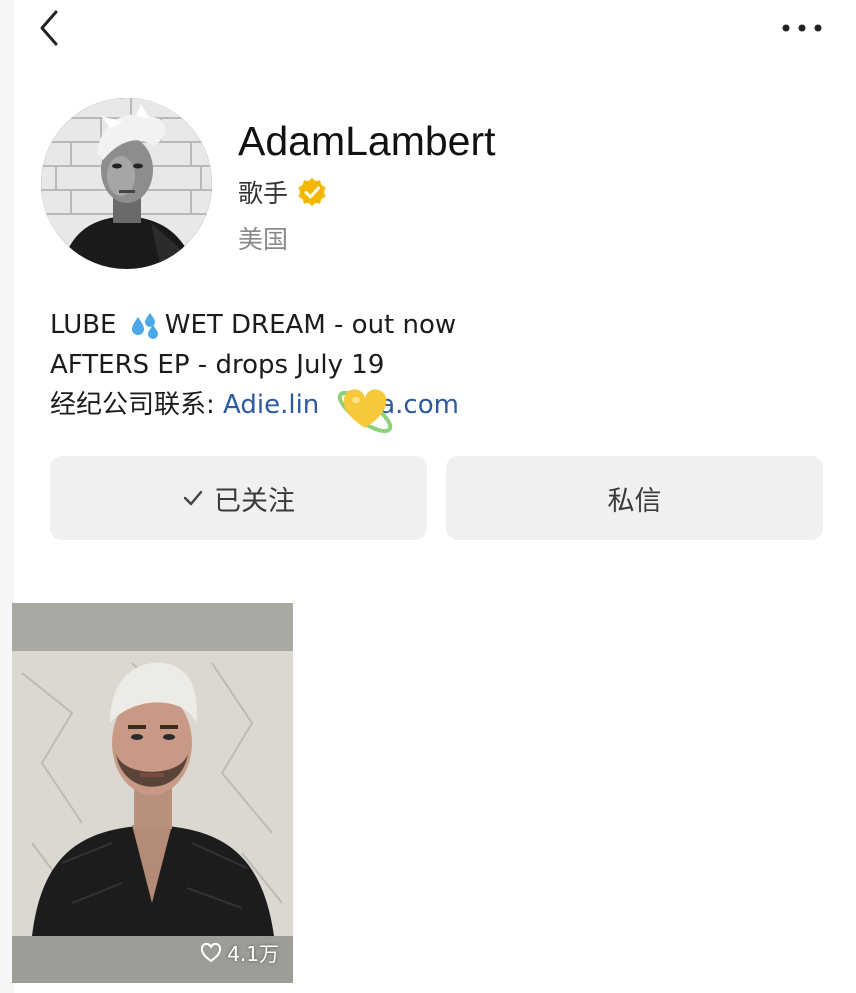 Image resolution: width=856 pixels, height=993 pixels. I want to click on profile-name: AdamLambert, so click(367, 141).